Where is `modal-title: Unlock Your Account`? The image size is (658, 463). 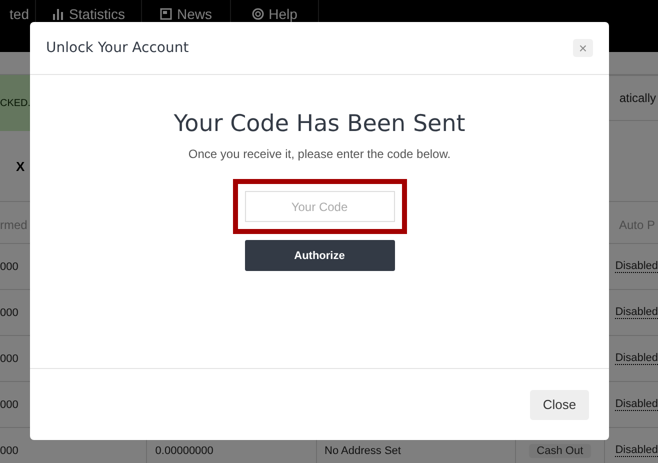
modal-title: Unlock Your Account is located at coordinates (117, 48).